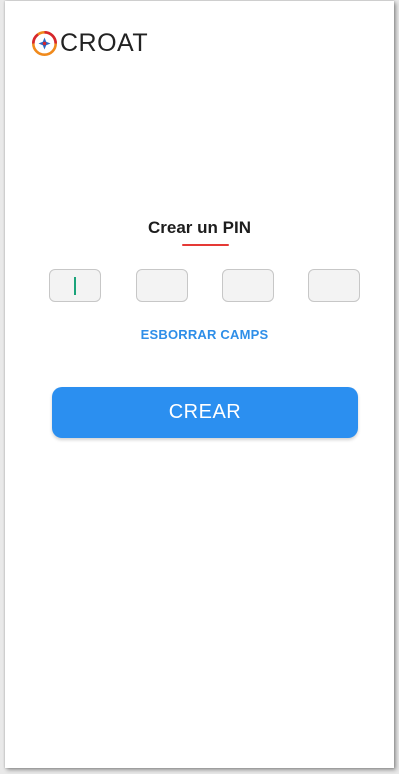 The height and width of the screenshot is (774, 399). I want to click on create-button-label: CREAR, so click(205, 412).